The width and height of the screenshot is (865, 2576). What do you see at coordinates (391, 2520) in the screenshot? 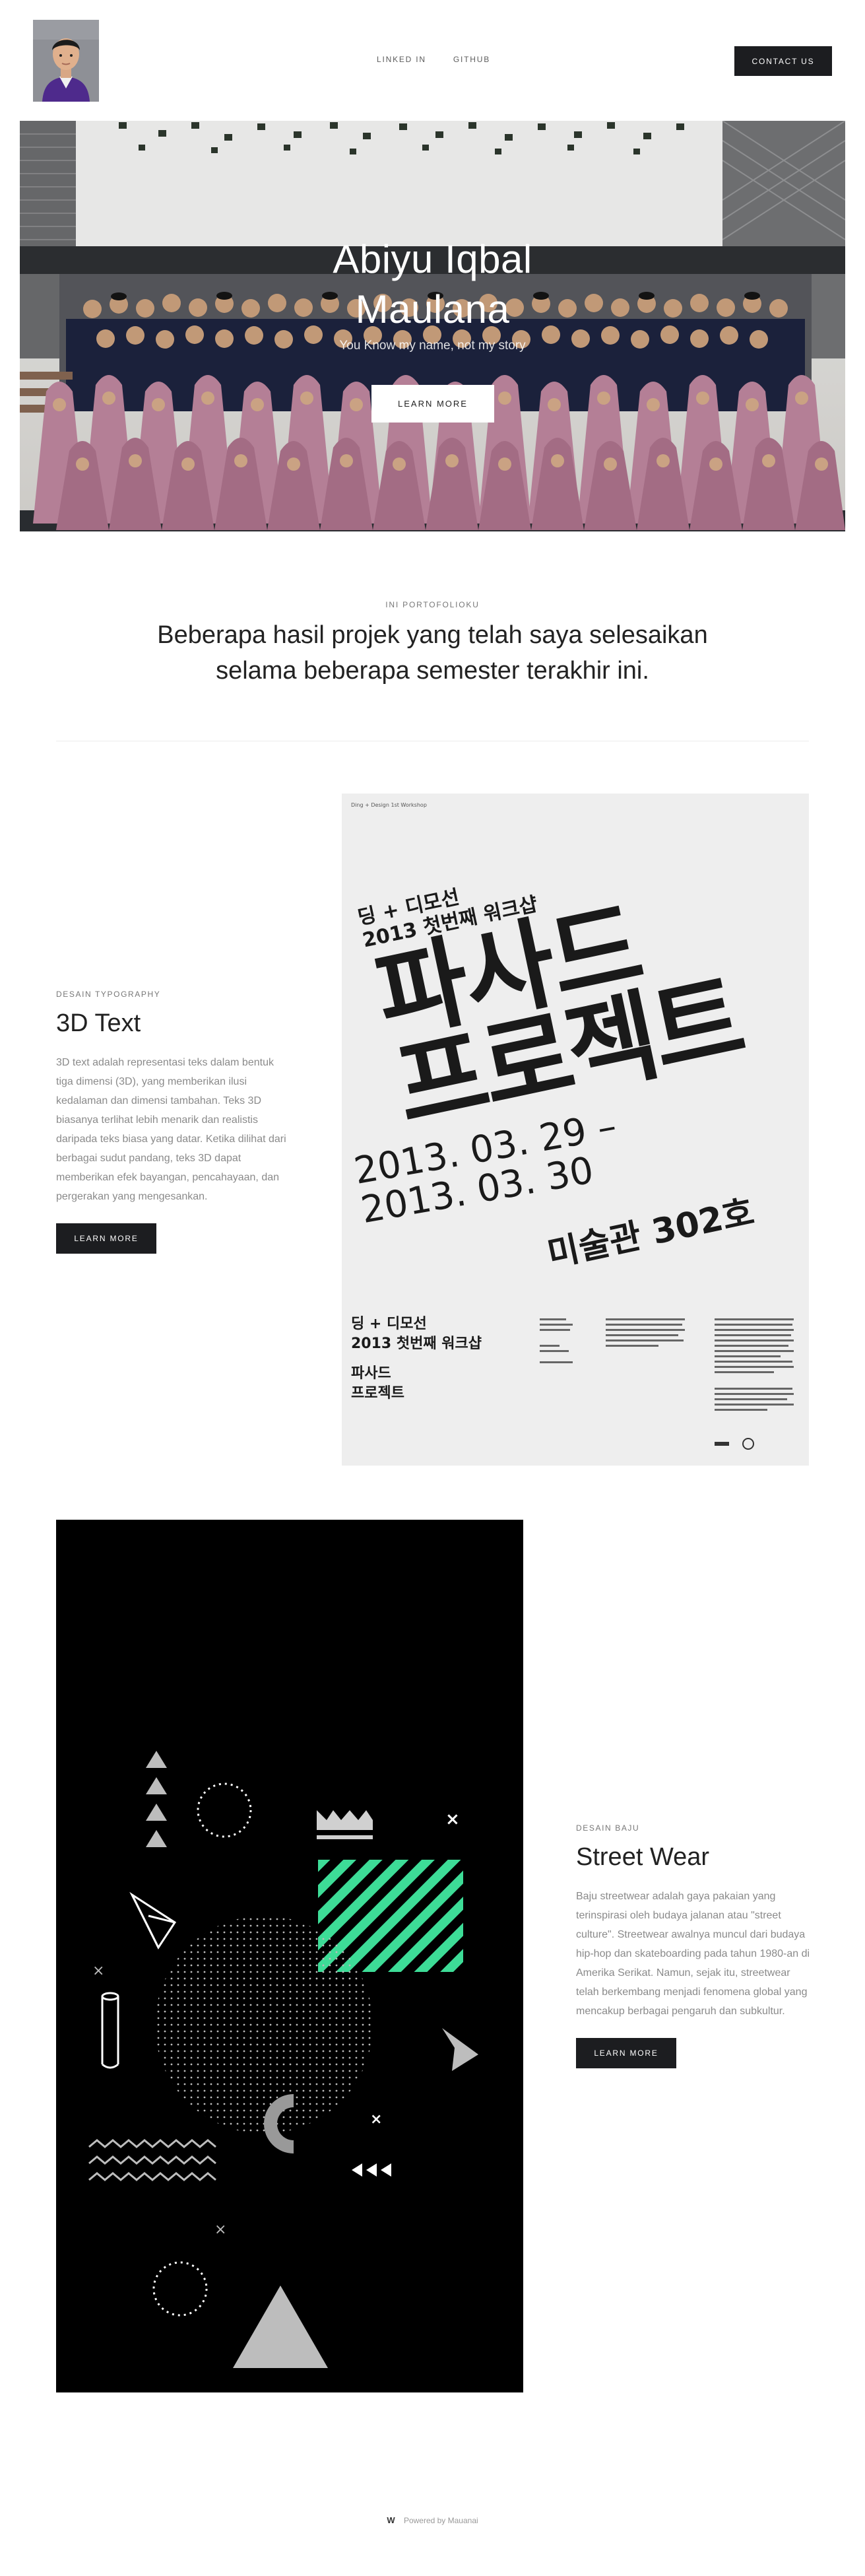
I see `builder-logo-icon: W` at bounding box center [391, 2520].